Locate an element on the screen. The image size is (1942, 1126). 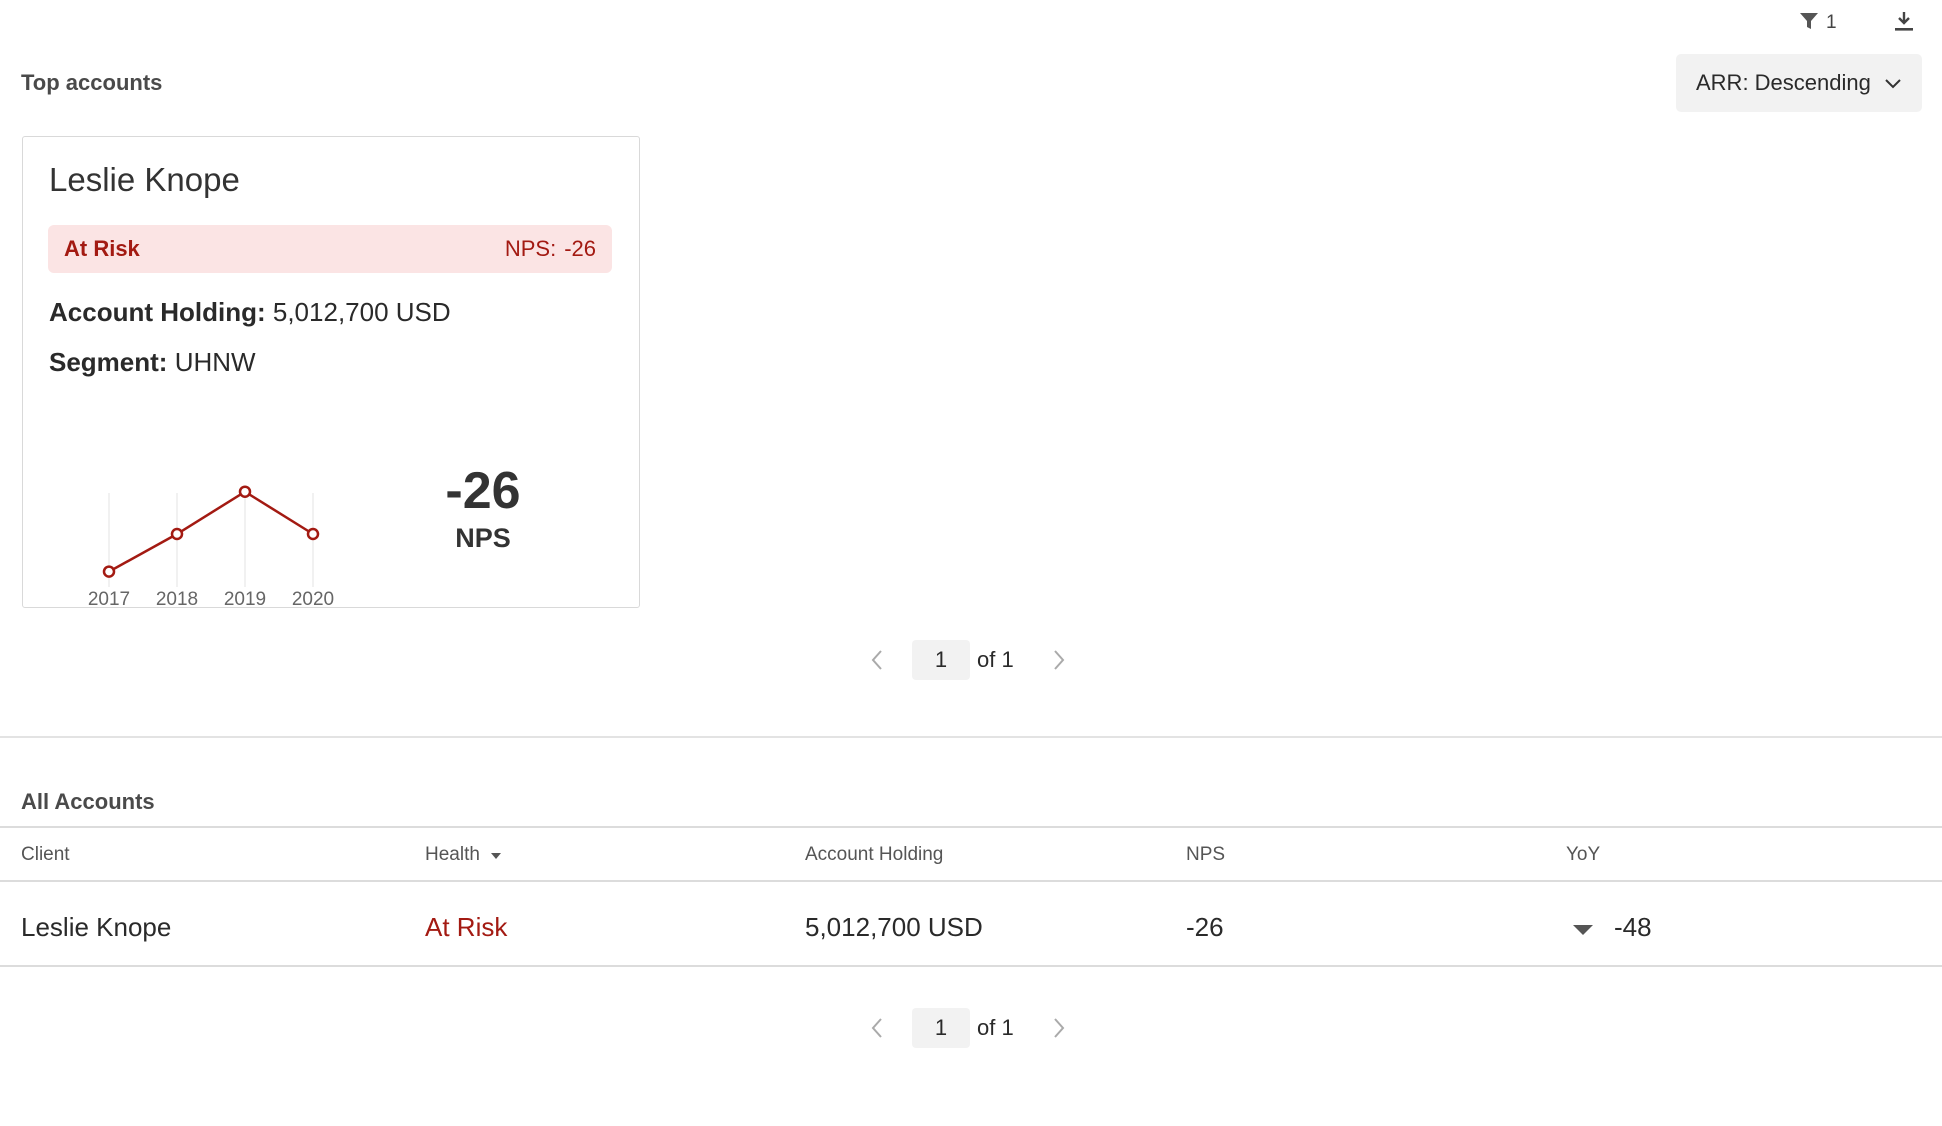
column-header-health: Health is located at coordinates (463, 855).